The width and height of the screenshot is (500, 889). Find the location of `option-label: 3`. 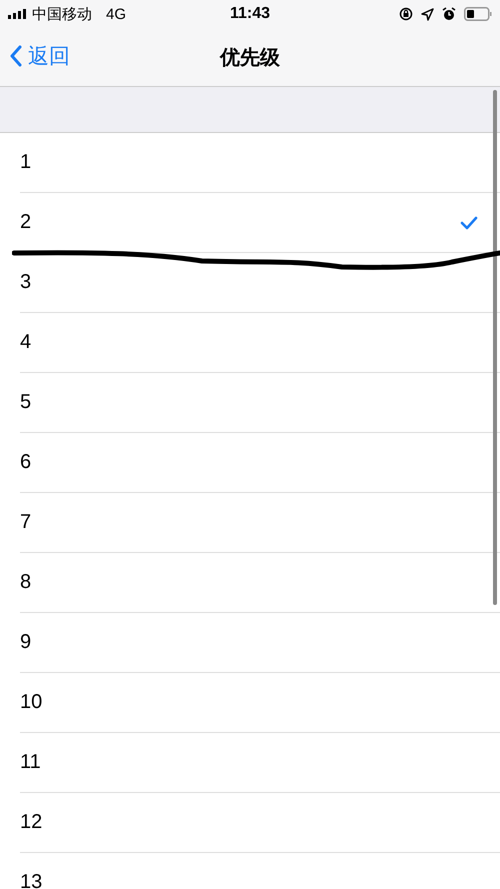

option-label: 3 is located at coordinates (26, 282).